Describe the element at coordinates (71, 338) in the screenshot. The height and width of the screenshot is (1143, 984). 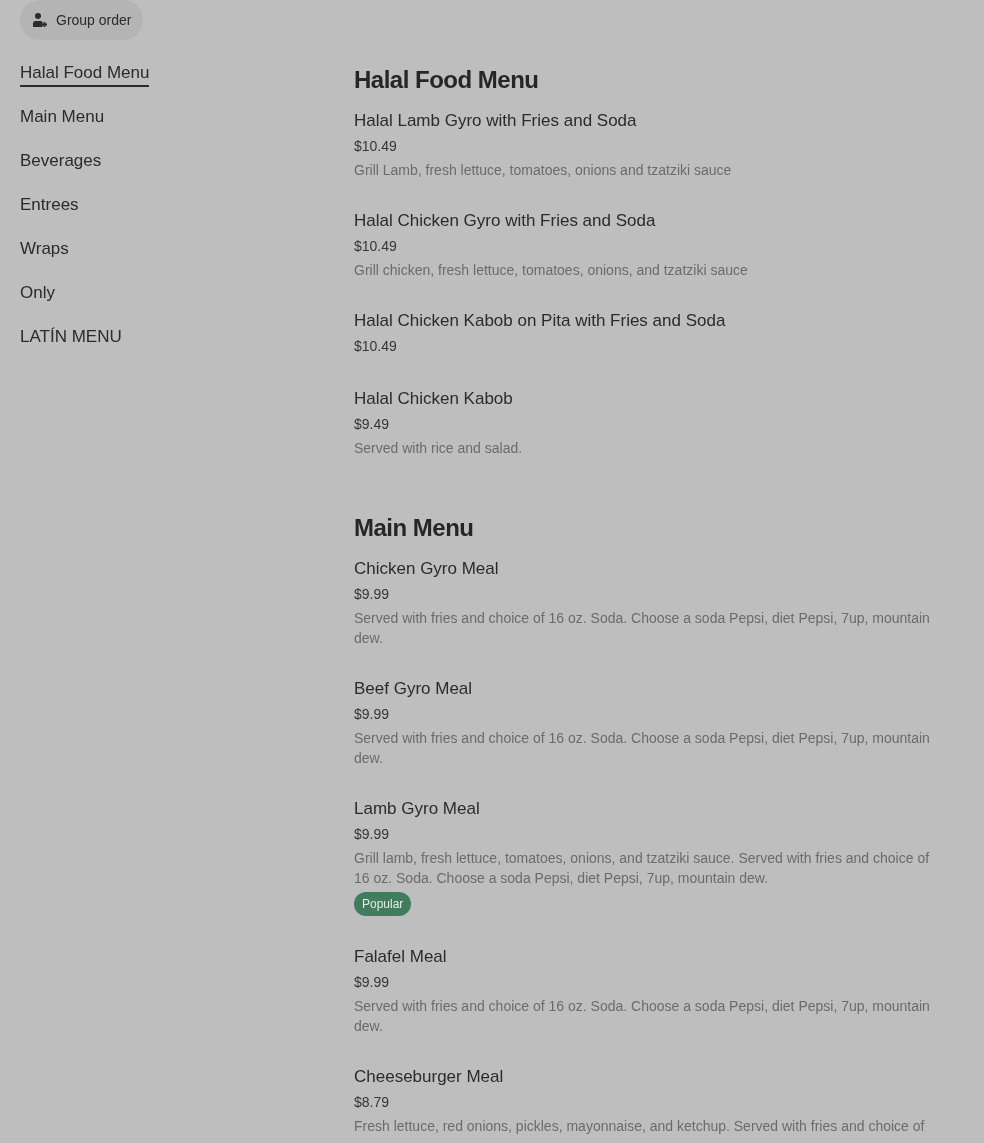
I see `category-link: LATÍN MENU` at that location.